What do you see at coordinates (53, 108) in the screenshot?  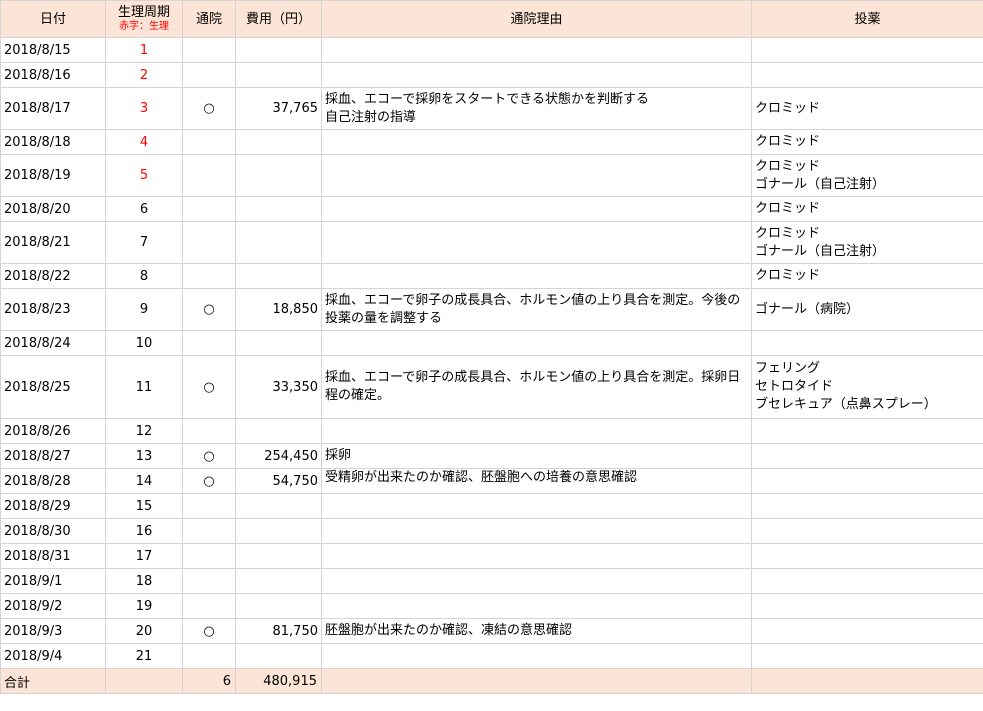 I see `date-cell: 2018/8/17` at bounding box center [53, 108].